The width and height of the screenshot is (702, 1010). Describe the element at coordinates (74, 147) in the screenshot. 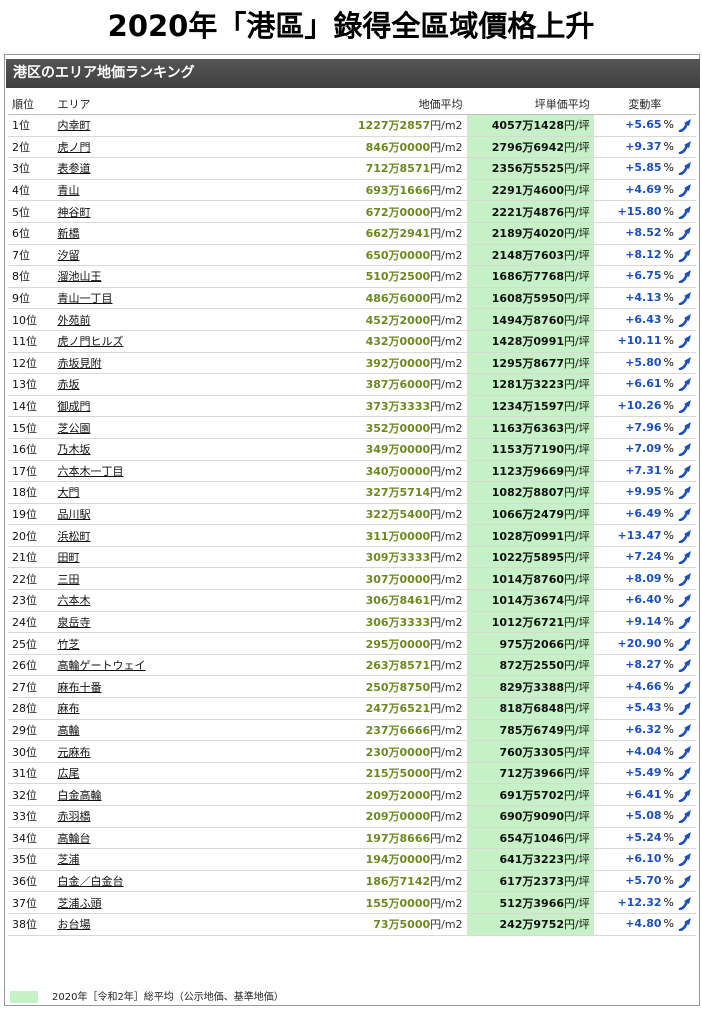

I see `area-link: 虎ノ門` at that location.